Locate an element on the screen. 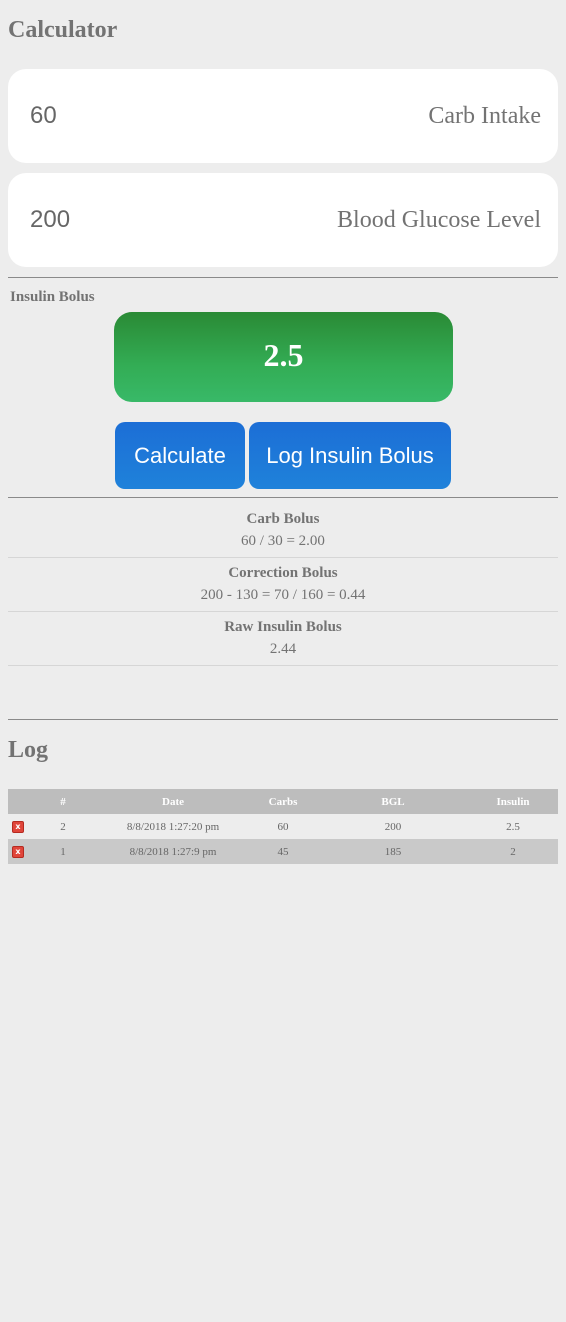  blood-glucose-label: Blood Glucose Level is located at coordinates (439, 220).